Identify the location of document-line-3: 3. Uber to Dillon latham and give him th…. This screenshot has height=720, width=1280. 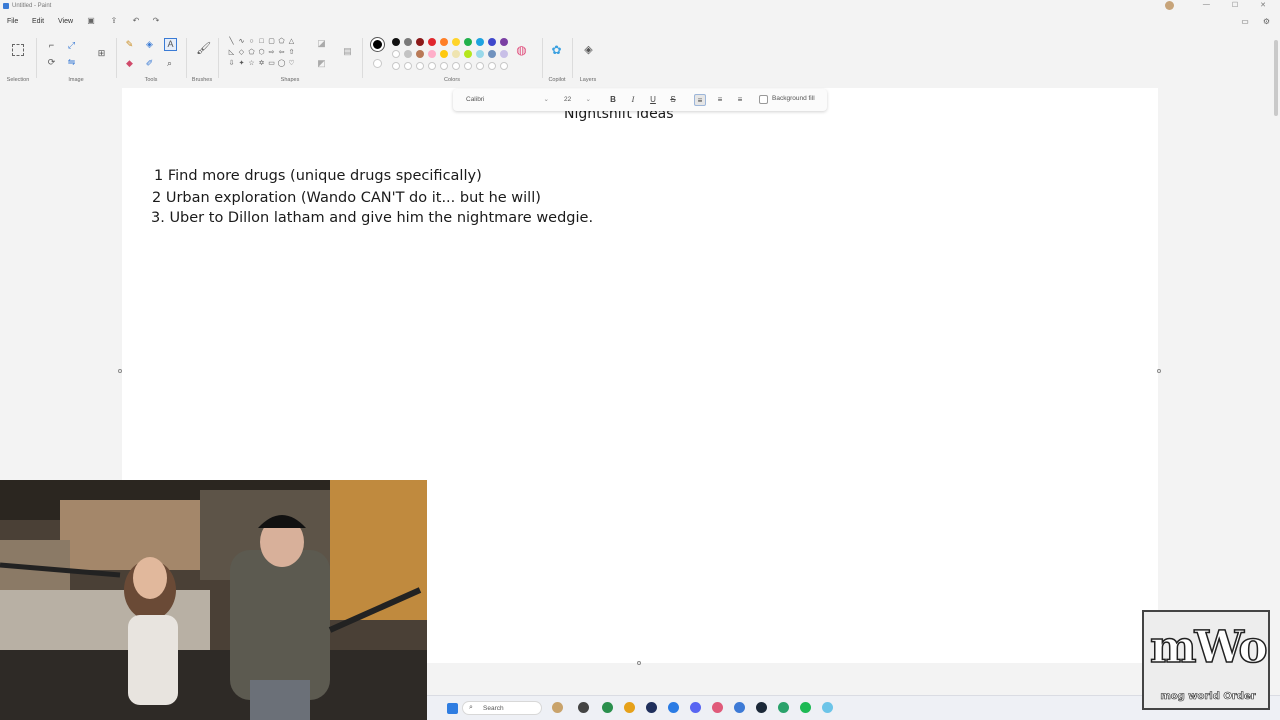
(372, 218).